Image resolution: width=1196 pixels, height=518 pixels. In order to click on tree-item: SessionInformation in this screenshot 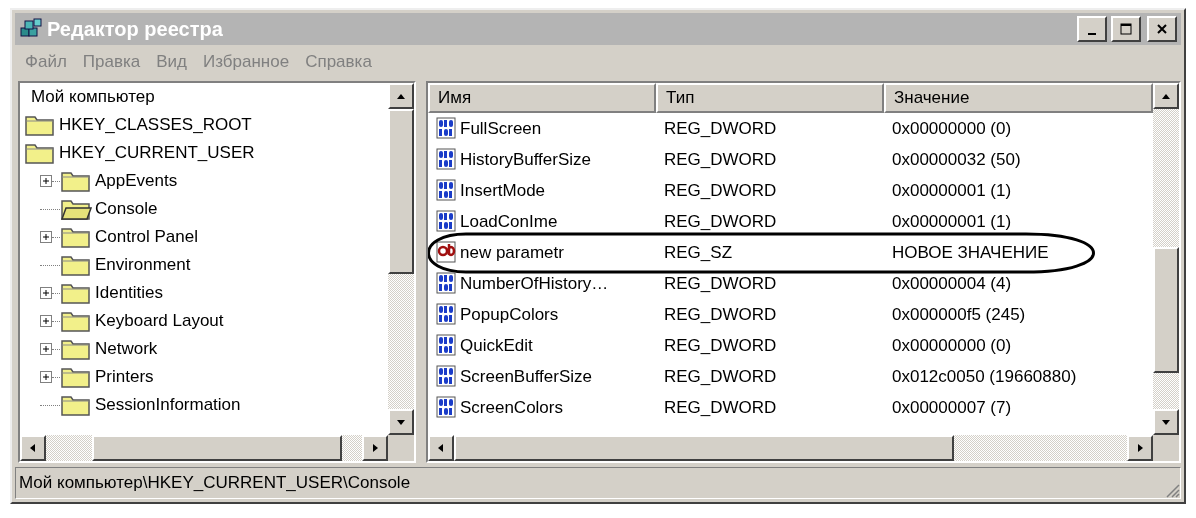, I will do `click(168, 405)`.